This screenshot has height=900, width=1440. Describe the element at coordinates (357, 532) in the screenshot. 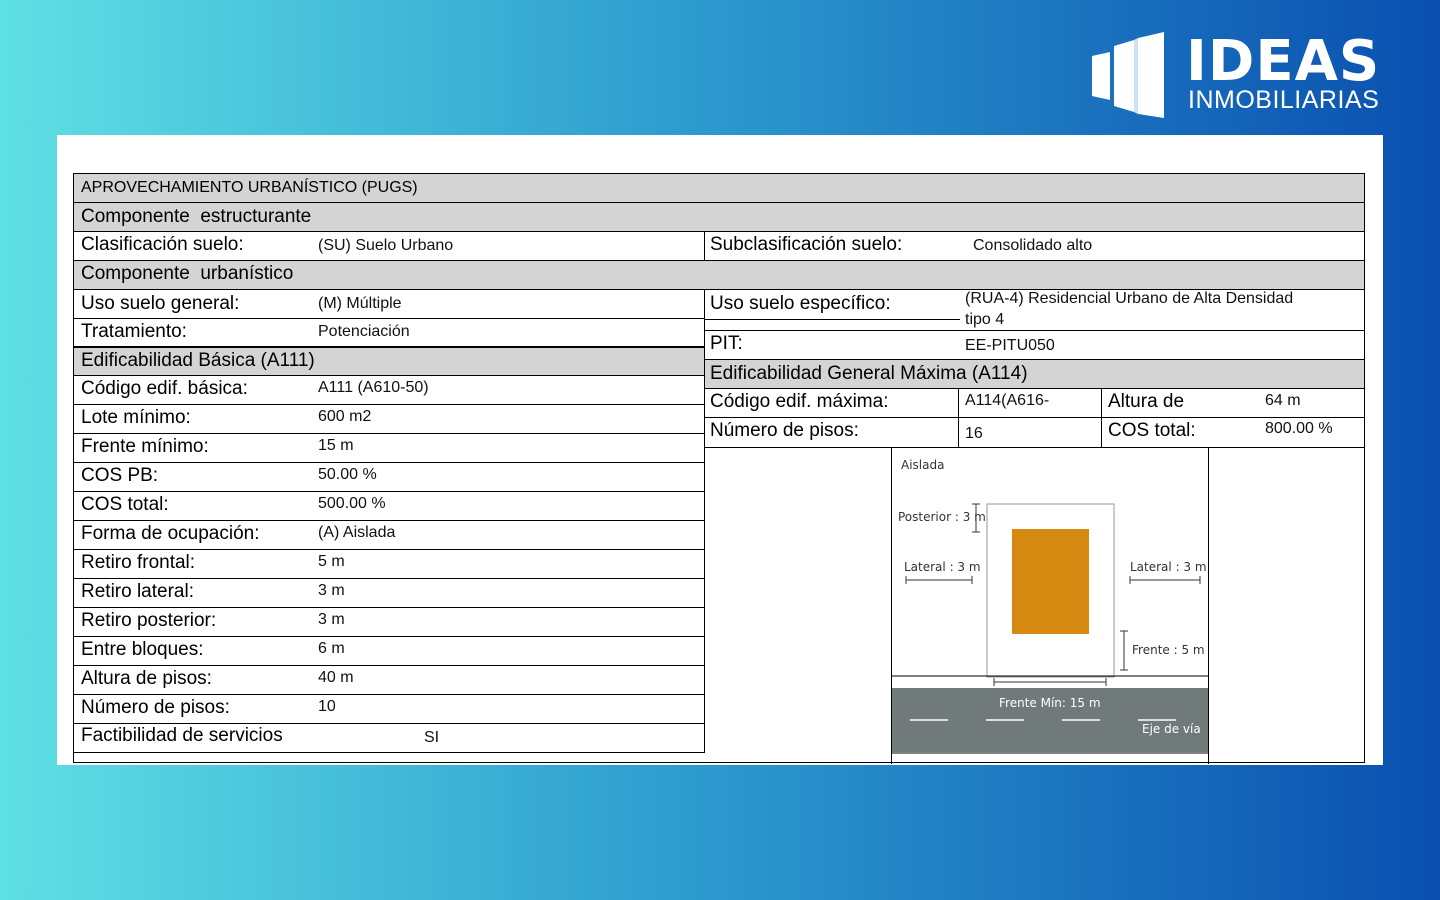

I see `row-value: (A) Aislada` at that location.